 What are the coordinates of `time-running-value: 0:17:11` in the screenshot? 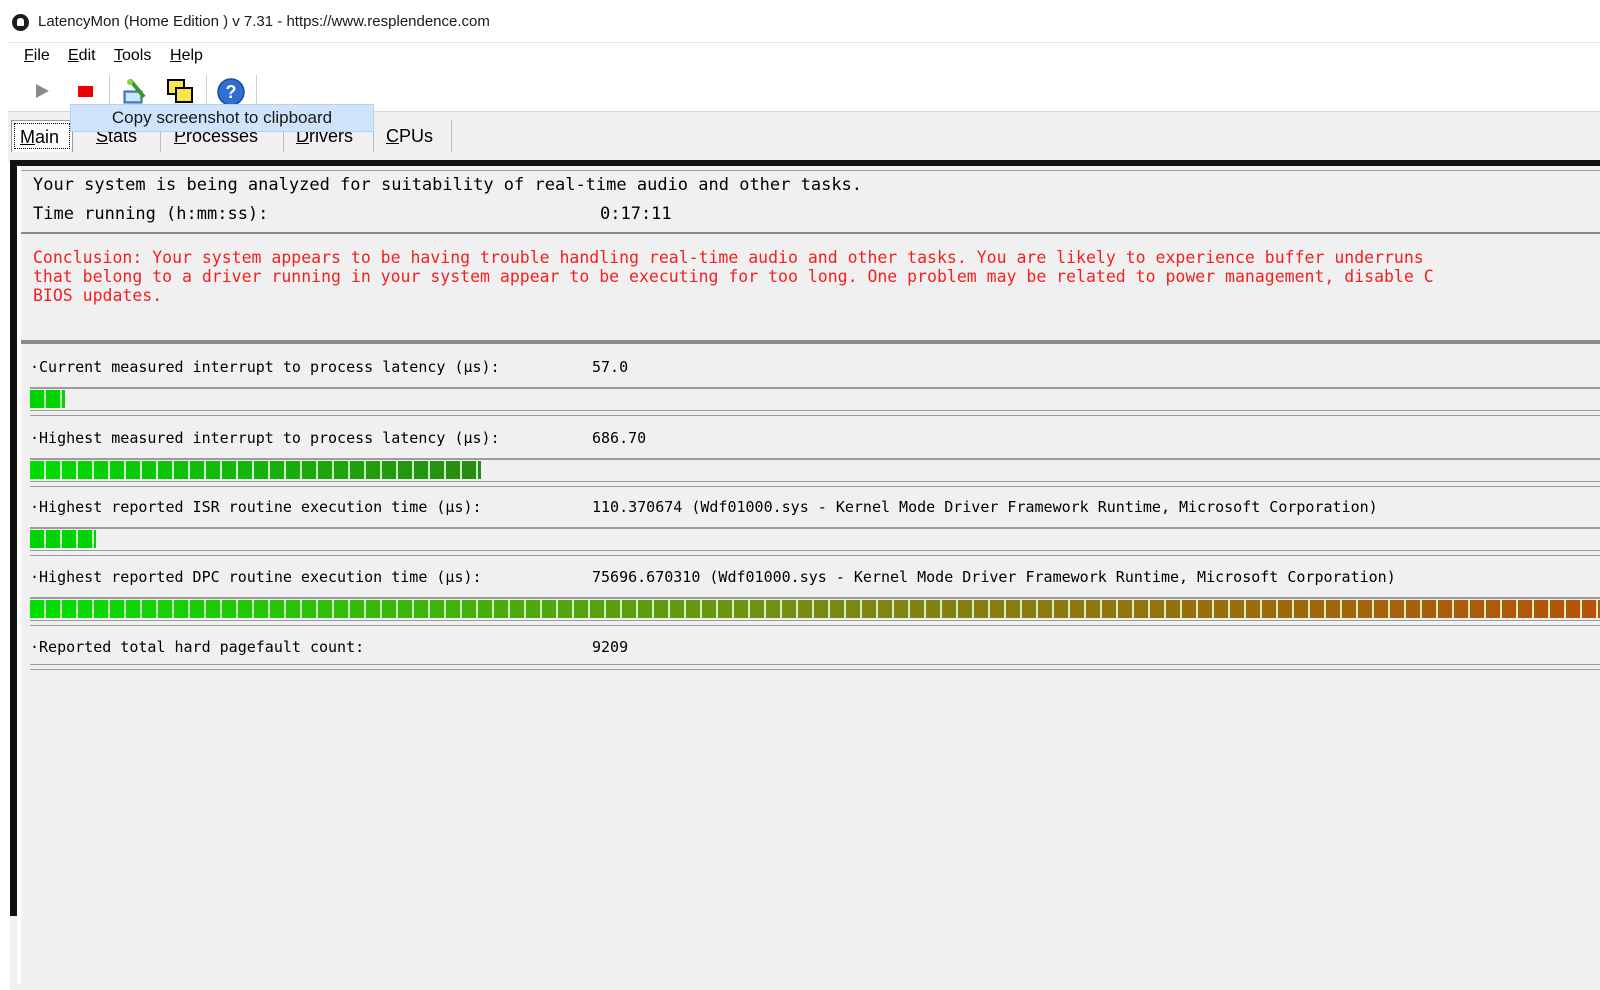 It's located at (636, 214).